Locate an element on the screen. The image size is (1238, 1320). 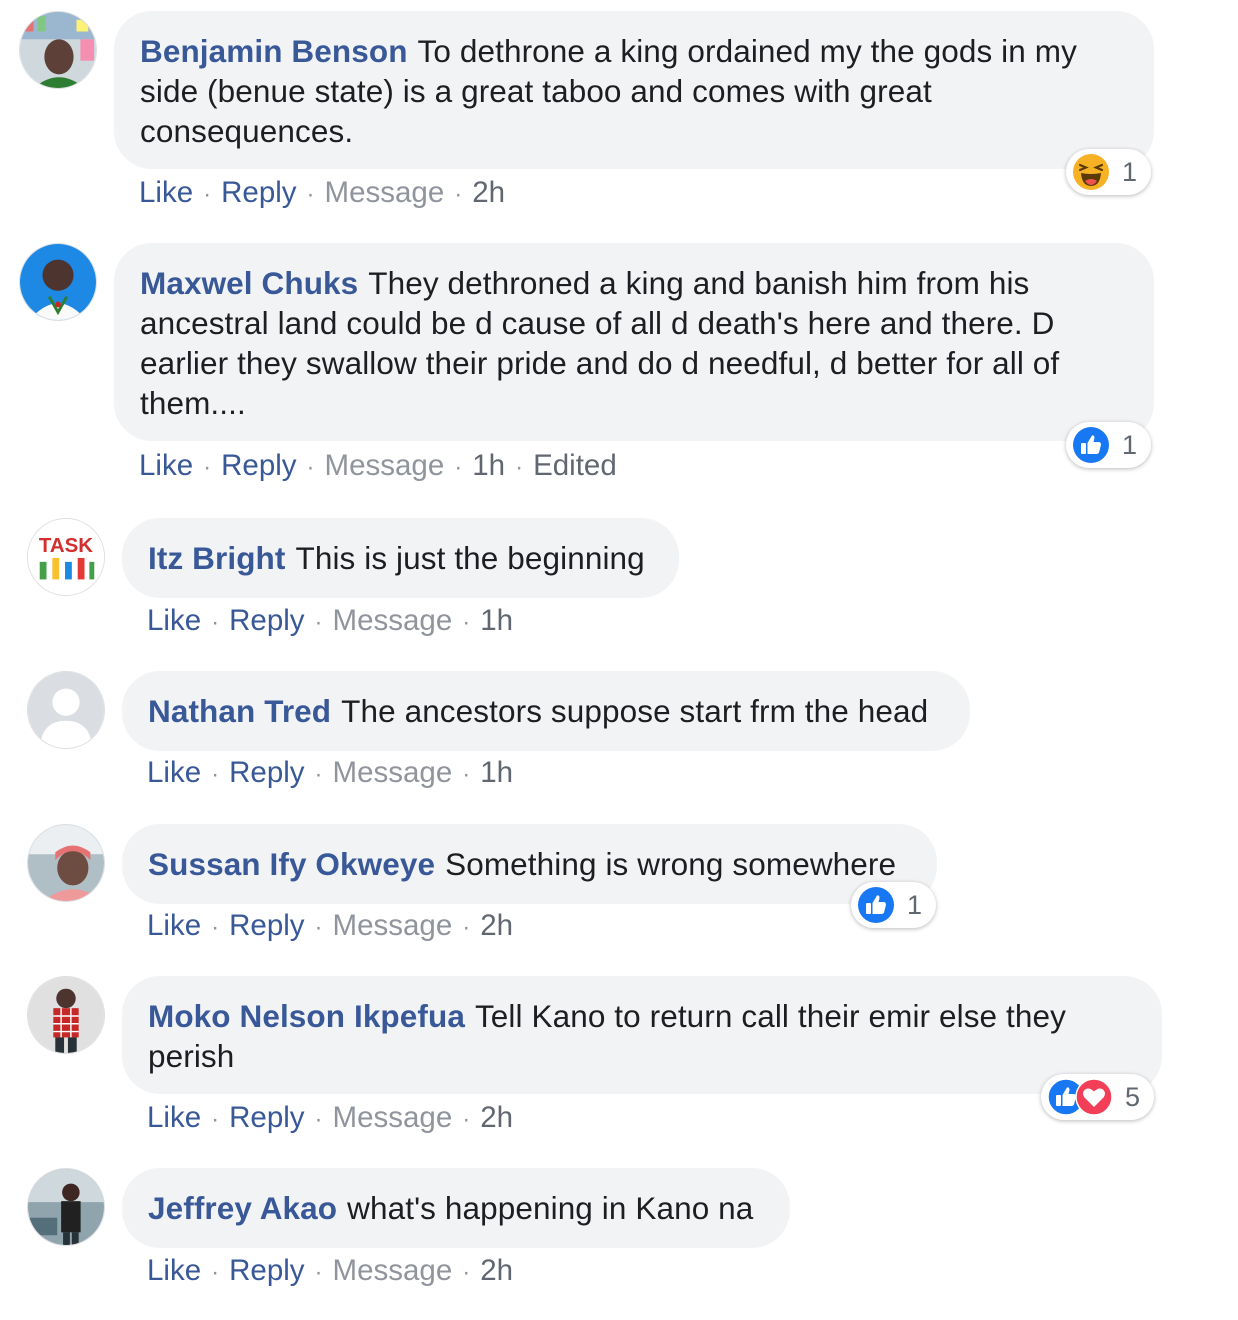
comment-actions: Like · Reply · Message · 1h · Edited is located at coordinates (378, 467).